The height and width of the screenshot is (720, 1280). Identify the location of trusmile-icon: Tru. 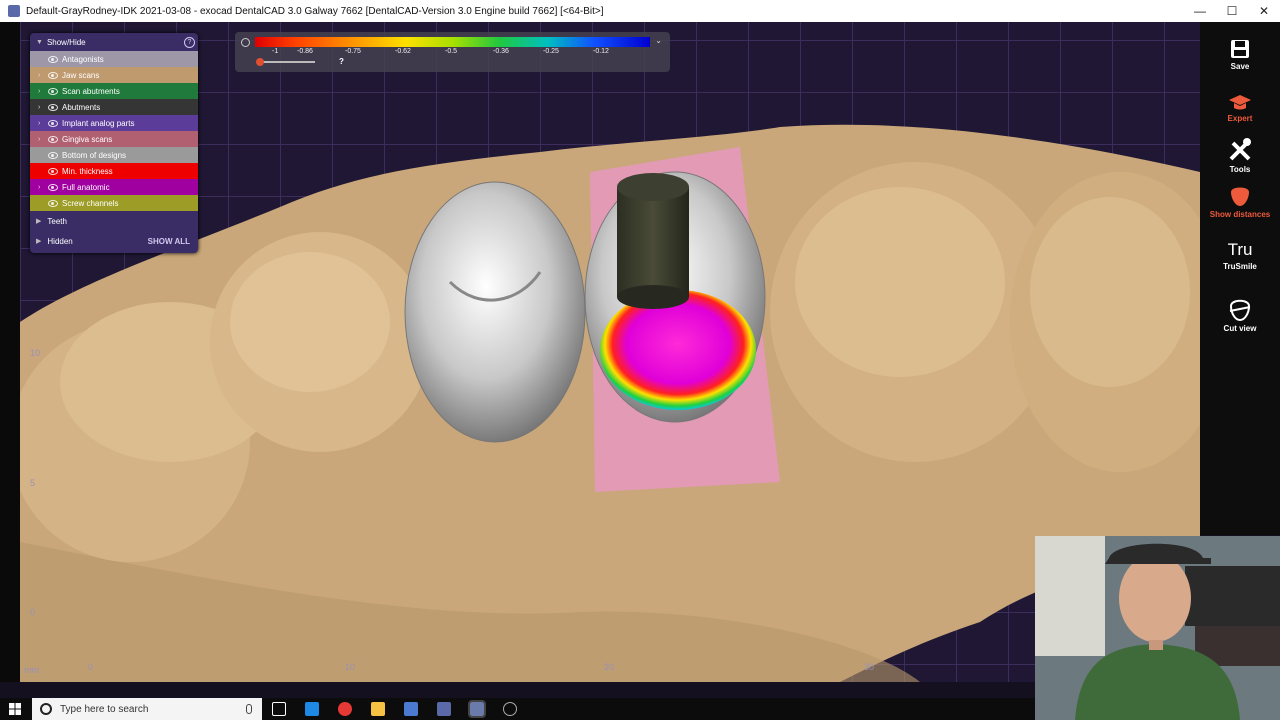
(1240, 249).